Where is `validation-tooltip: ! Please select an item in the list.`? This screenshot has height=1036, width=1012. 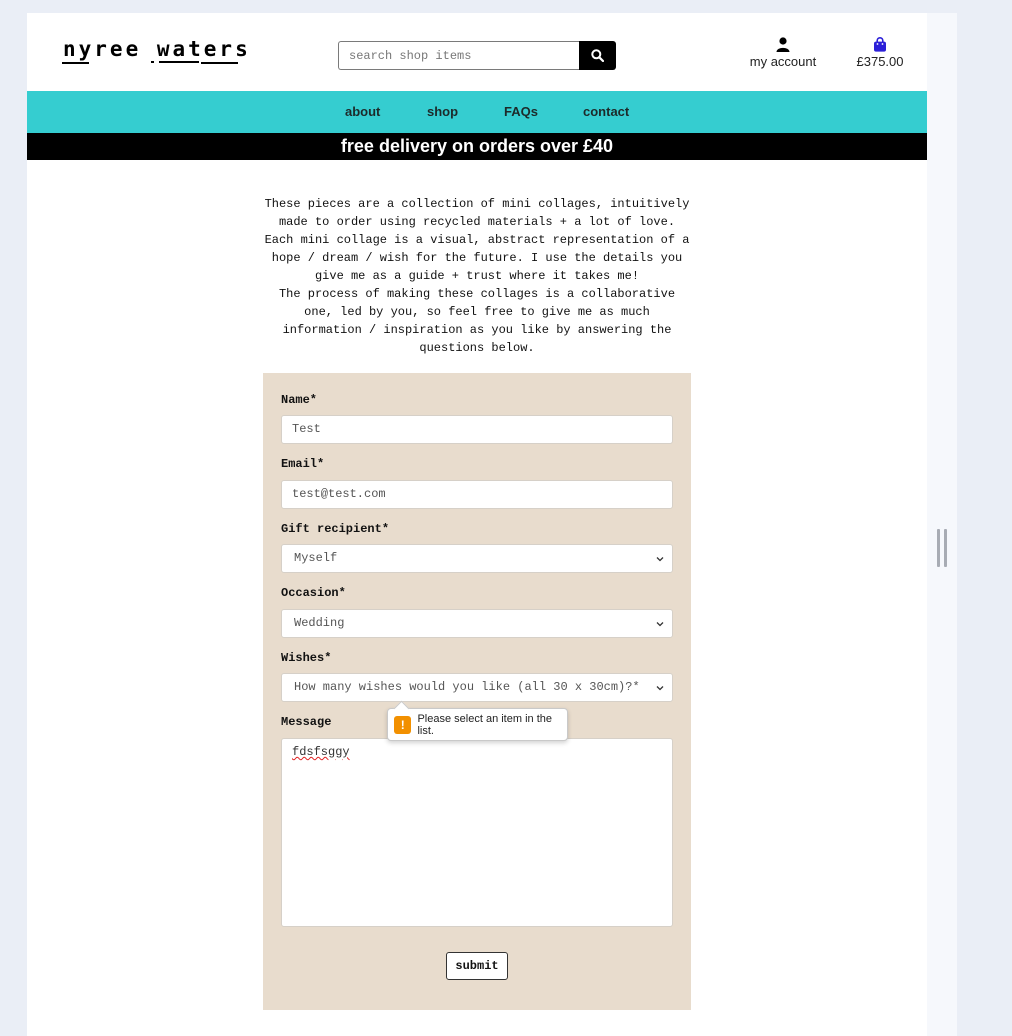
validation-tooltip: ! Please select an item in the list. is located at coordinates (477, 724).